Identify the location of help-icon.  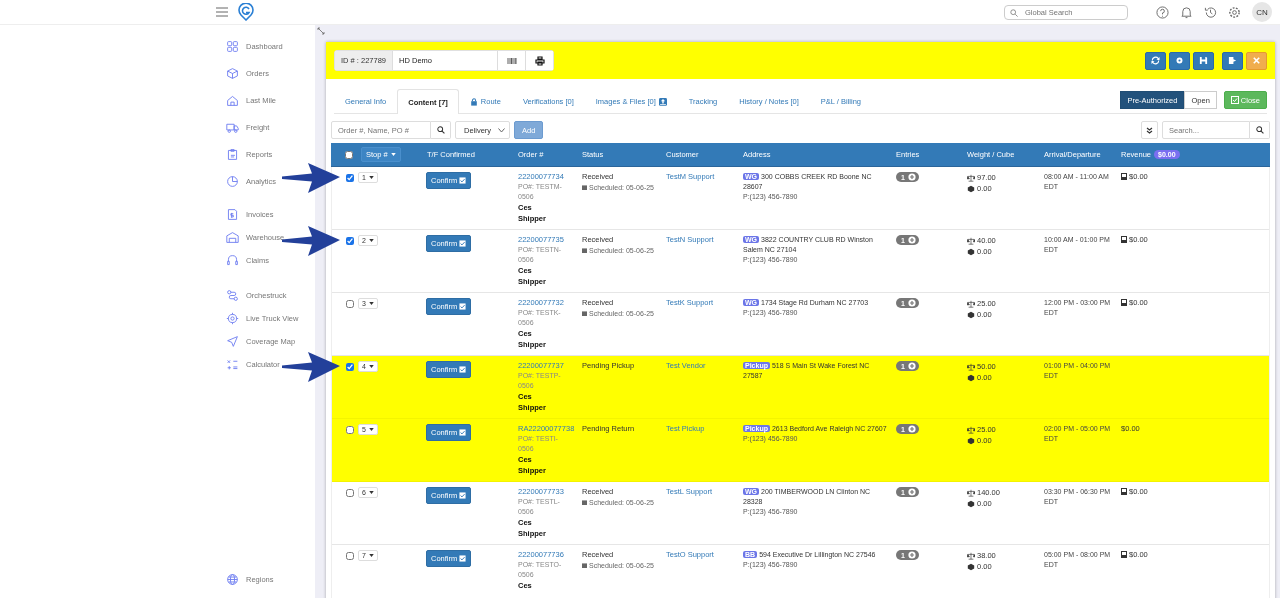
(1162, 12).